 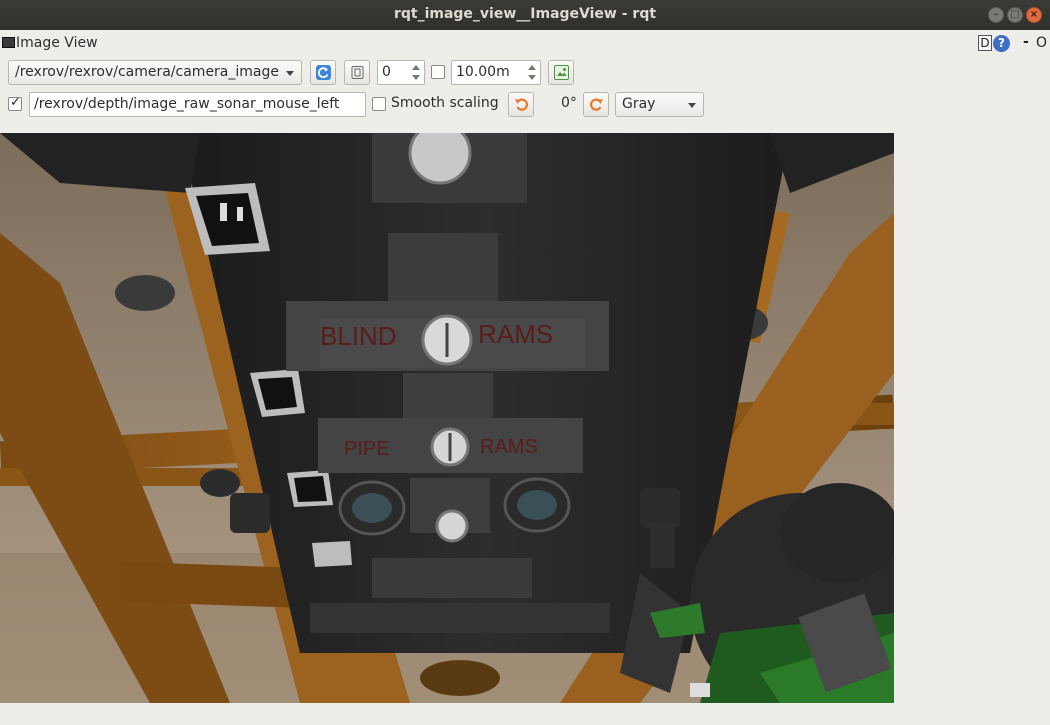 I want to click on minimize-button: –, so click(x=996, y=15).